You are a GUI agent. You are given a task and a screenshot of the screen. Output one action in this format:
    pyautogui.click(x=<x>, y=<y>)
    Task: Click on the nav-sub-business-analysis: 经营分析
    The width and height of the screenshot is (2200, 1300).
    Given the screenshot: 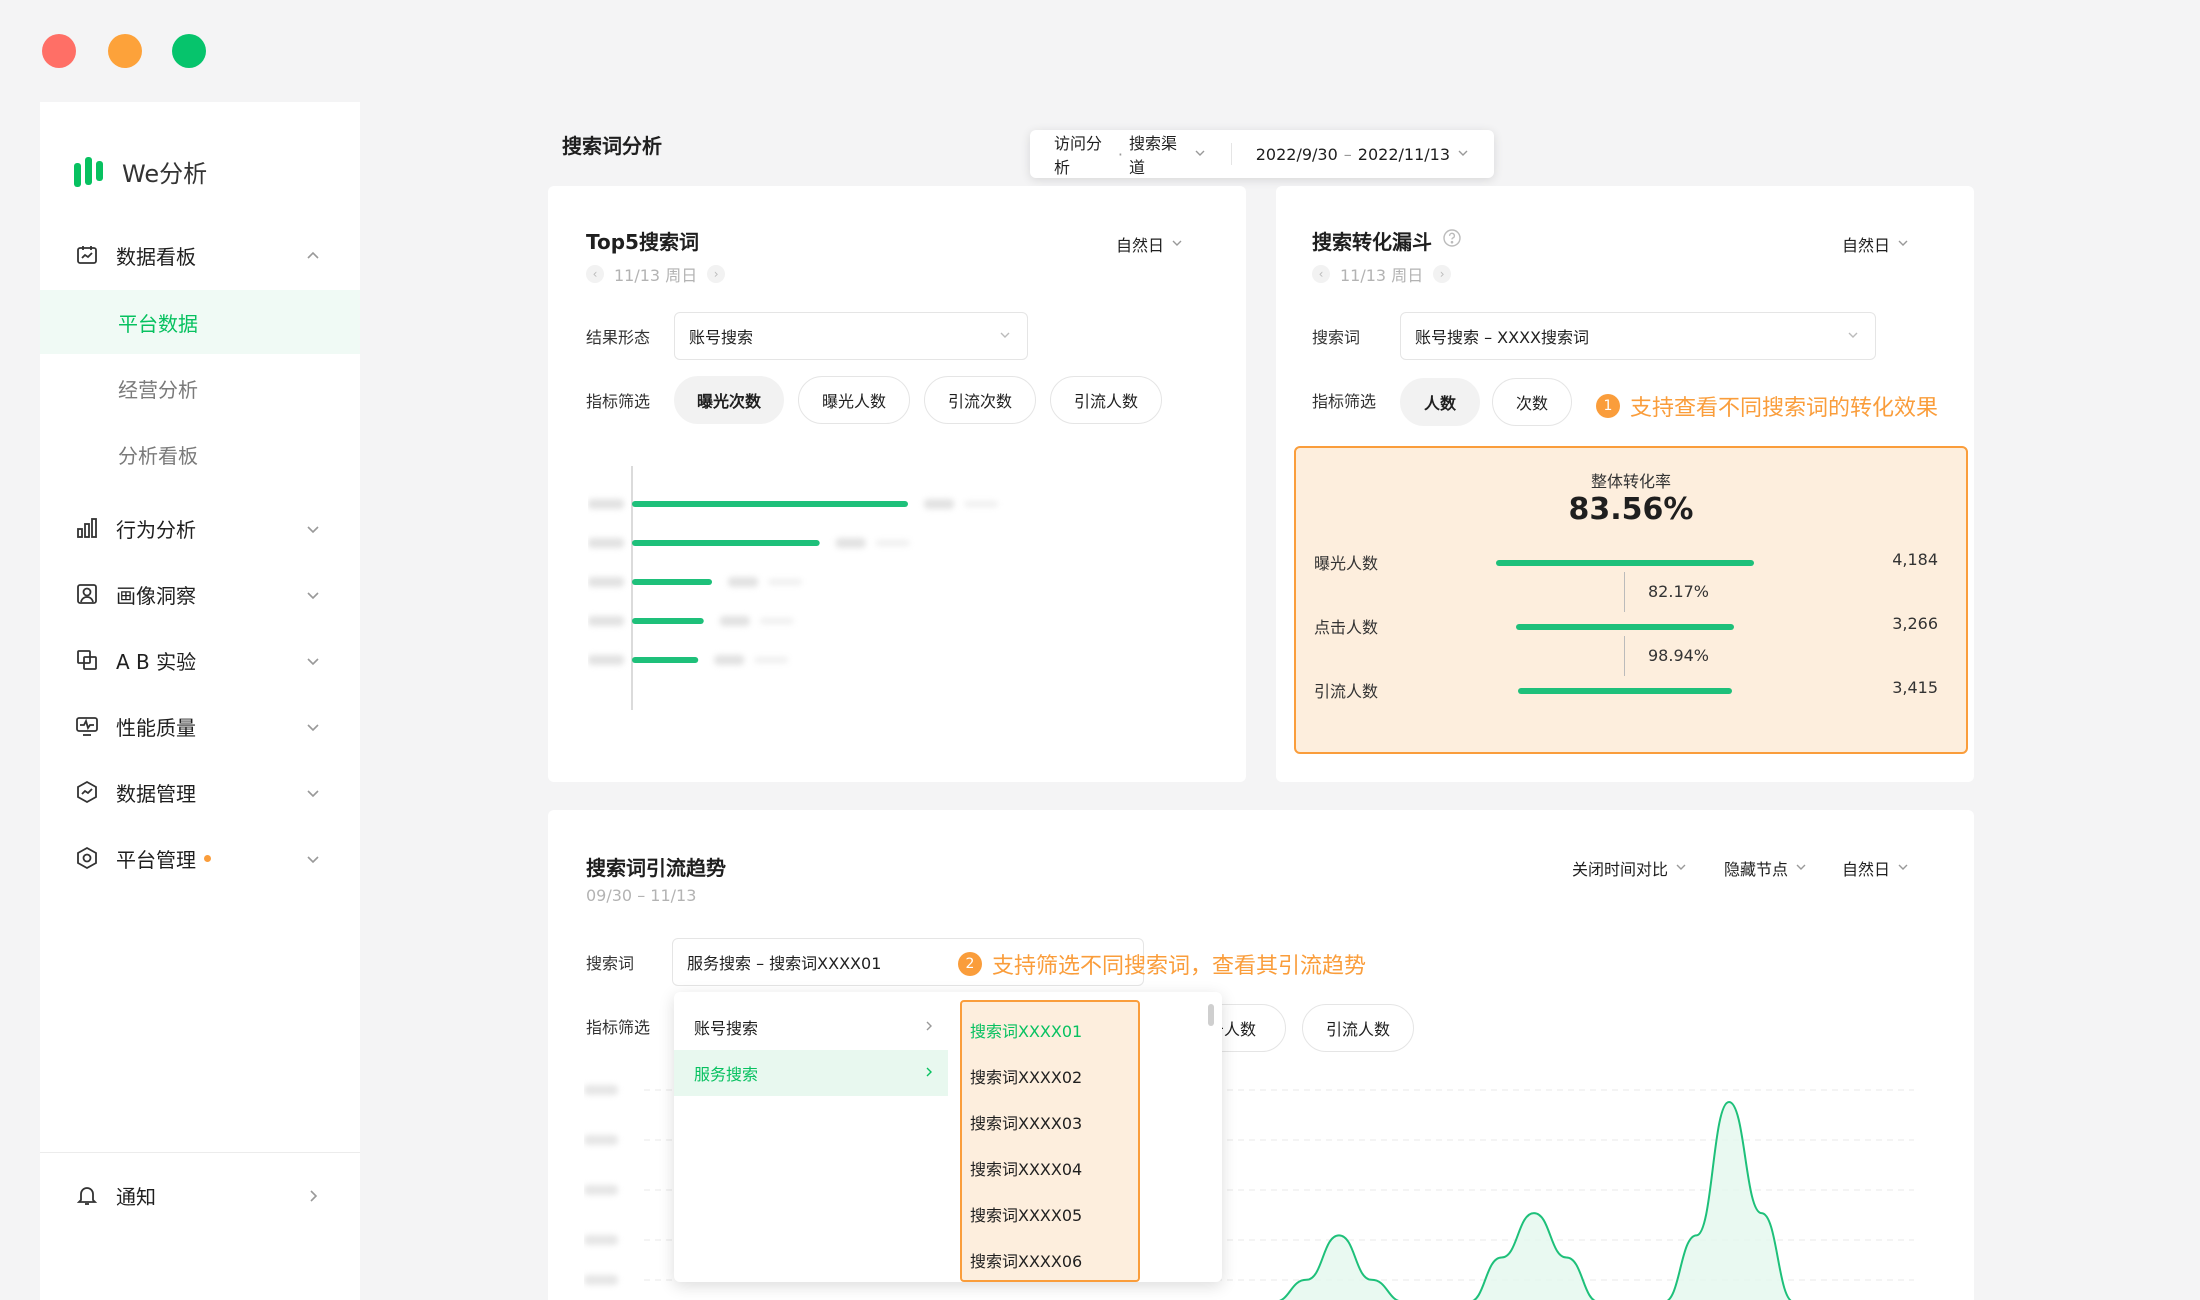 What is the action you would take?
    pyautogui.click(x=200, y=388)
    